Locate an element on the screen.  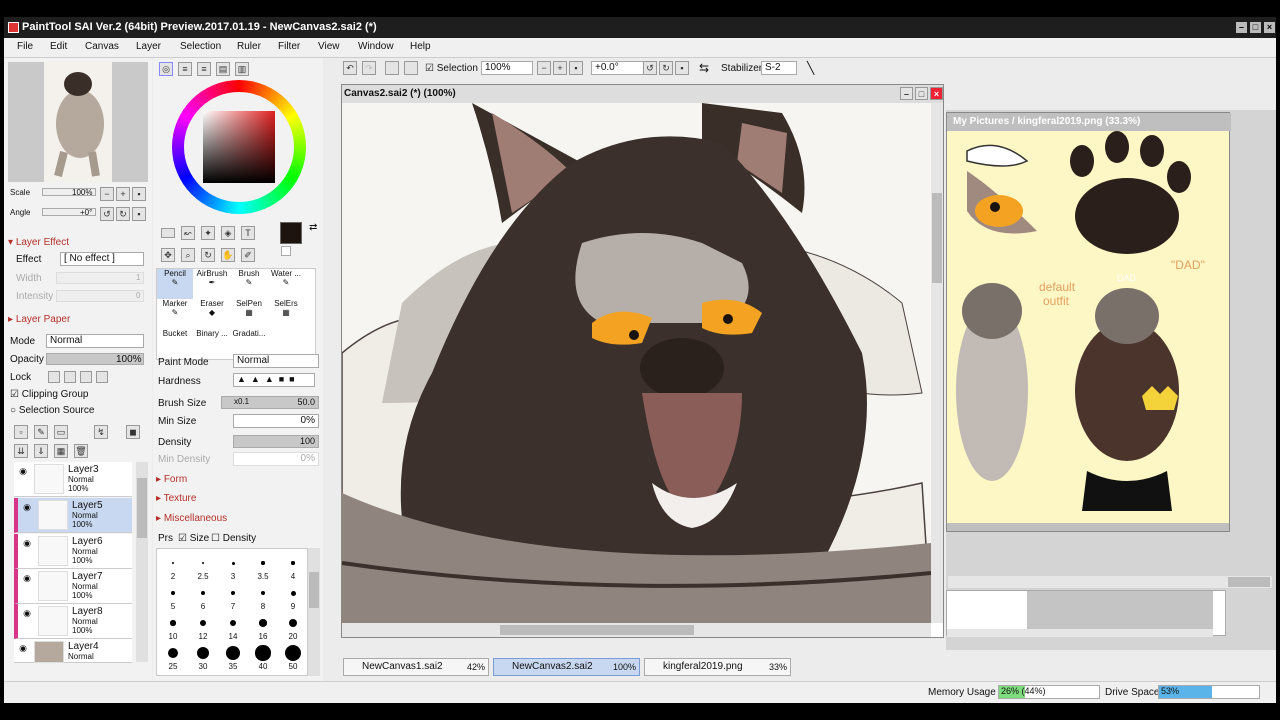
canvas-close-icon: × is located at coordinates (936, 93).